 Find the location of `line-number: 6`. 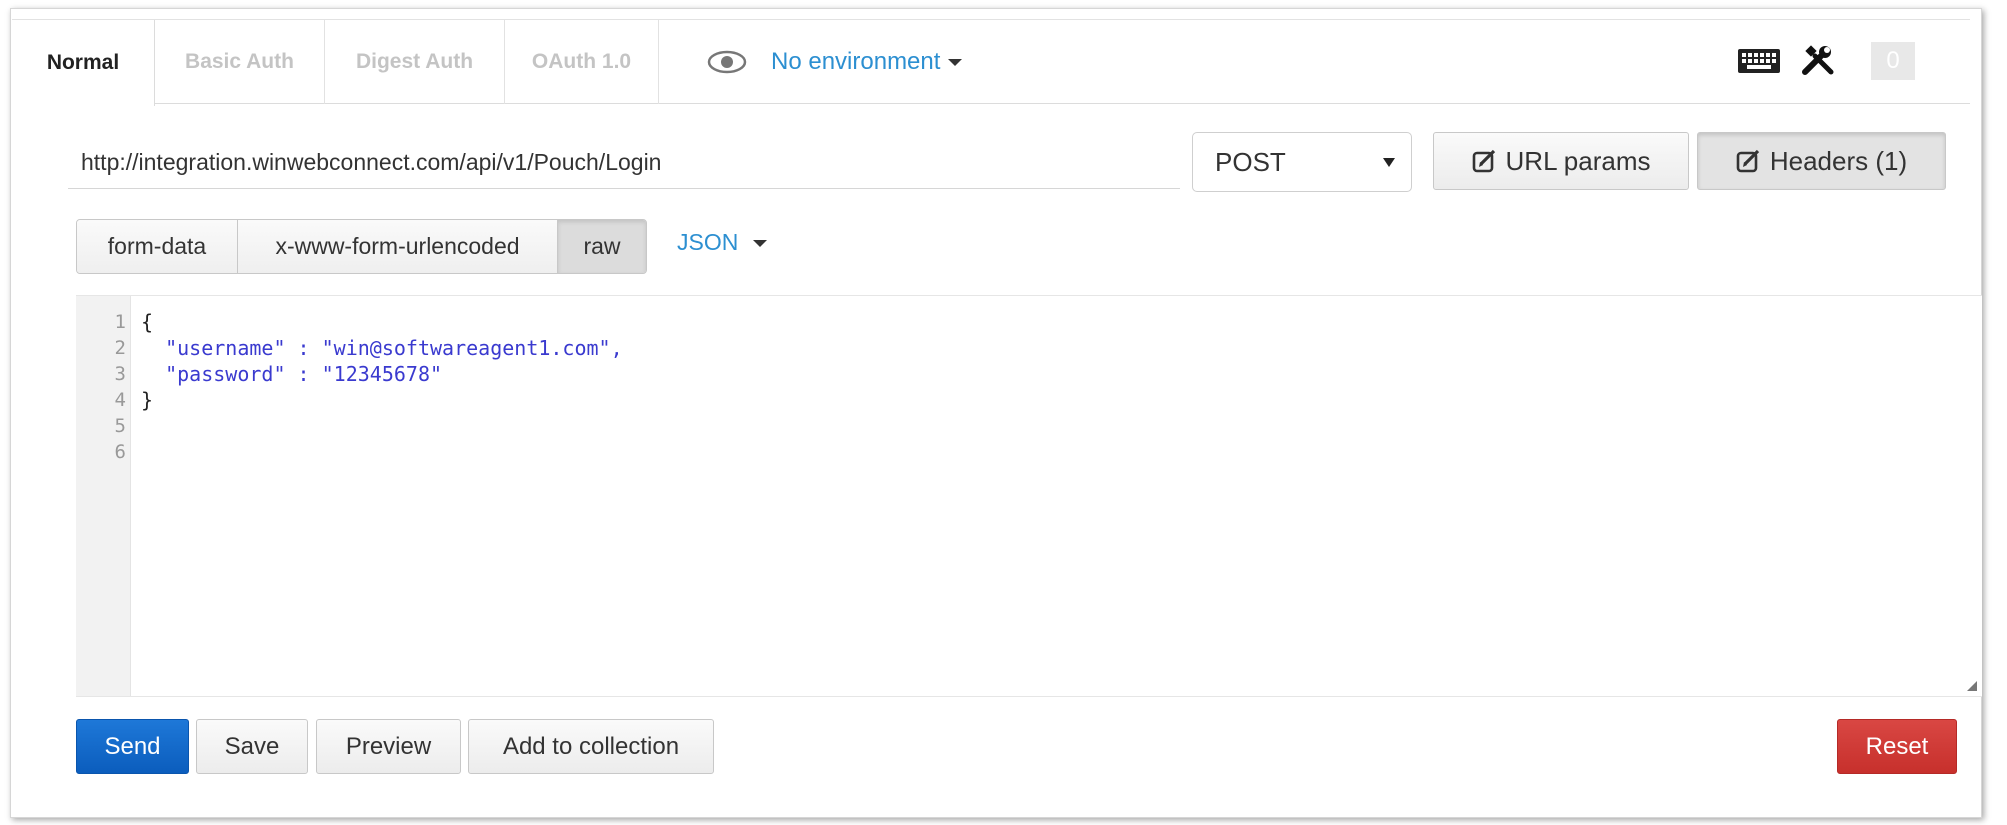

line-number: 6 is located at coordinates (120, 452).